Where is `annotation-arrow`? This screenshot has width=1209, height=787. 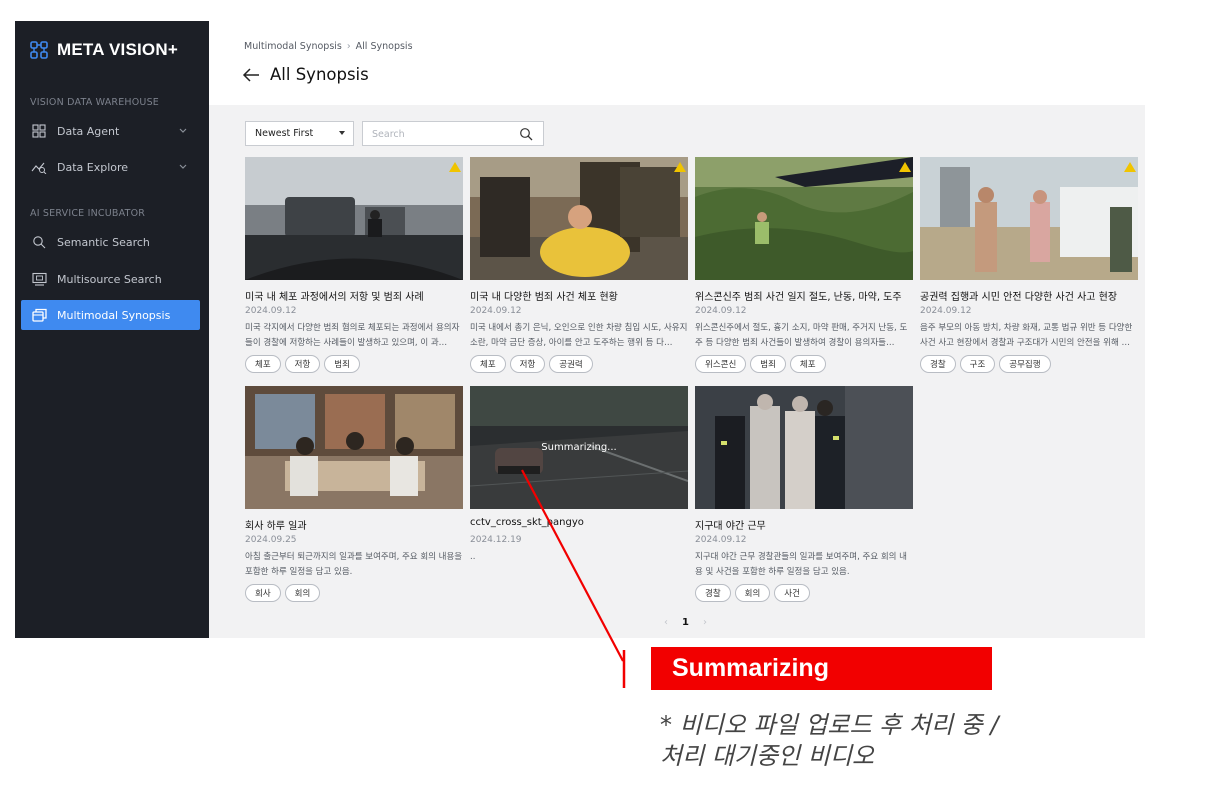
annotation-arrow is located at coordinates (573, 578).